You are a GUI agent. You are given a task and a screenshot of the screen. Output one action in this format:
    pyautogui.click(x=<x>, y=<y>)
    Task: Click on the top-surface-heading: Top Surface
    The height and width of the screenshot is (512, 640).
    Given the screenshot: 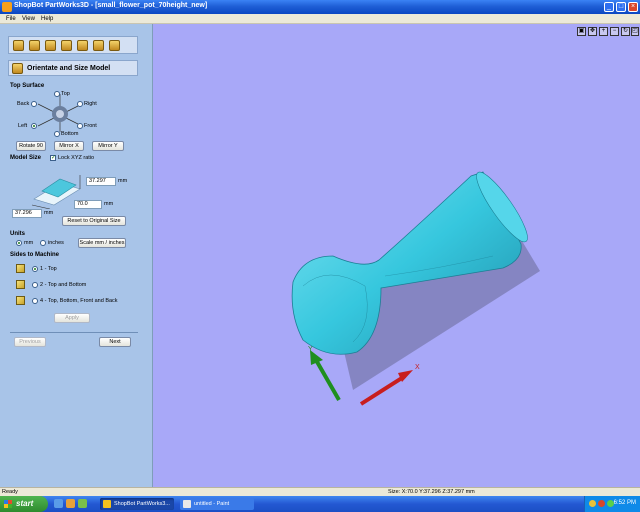 What is the action you would take?
    pyautogui.click(x=27, y=86)
    